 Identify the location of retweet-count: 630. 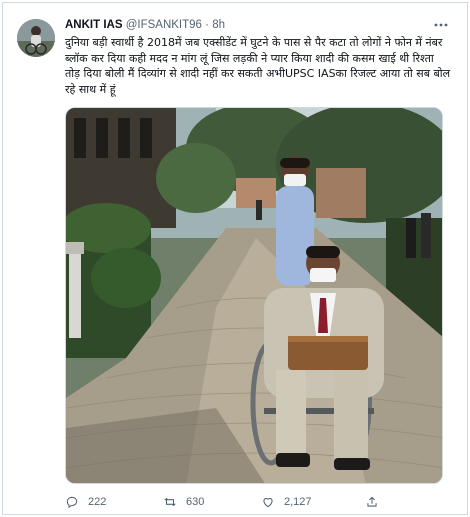
(195, 502).